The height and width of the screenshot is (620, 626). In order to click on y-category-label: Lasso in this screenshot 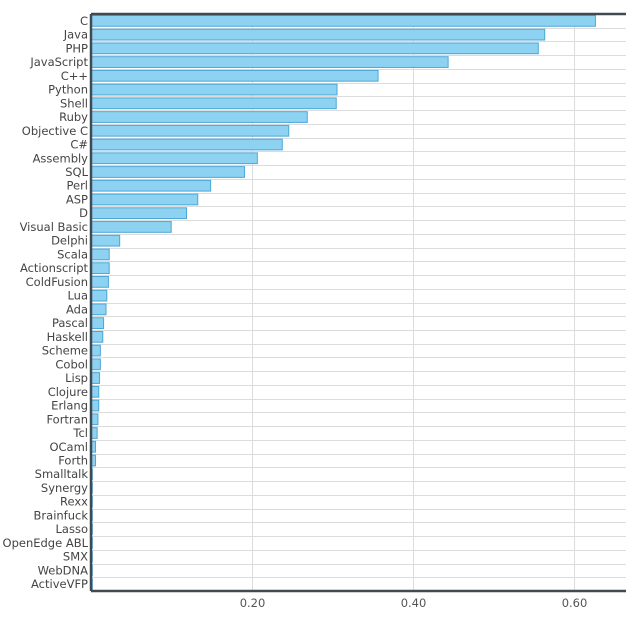, I will do `click(72, 529)`.